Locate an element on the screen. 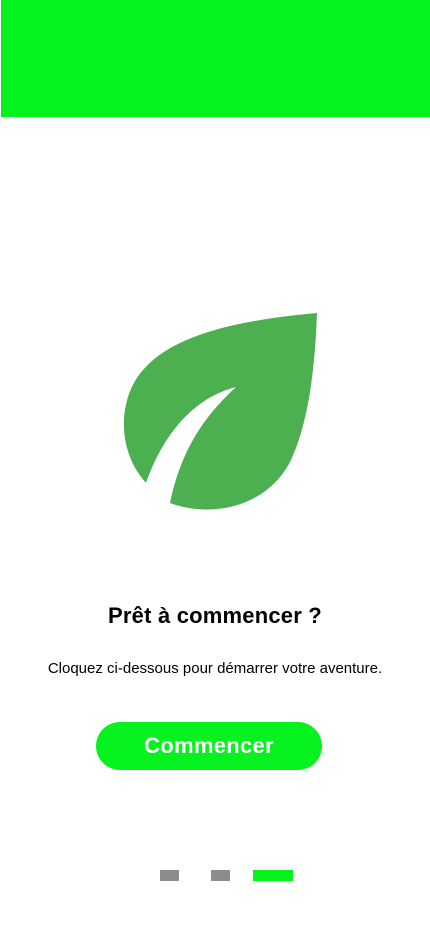  top-banner is located at coordinates (215, 58).